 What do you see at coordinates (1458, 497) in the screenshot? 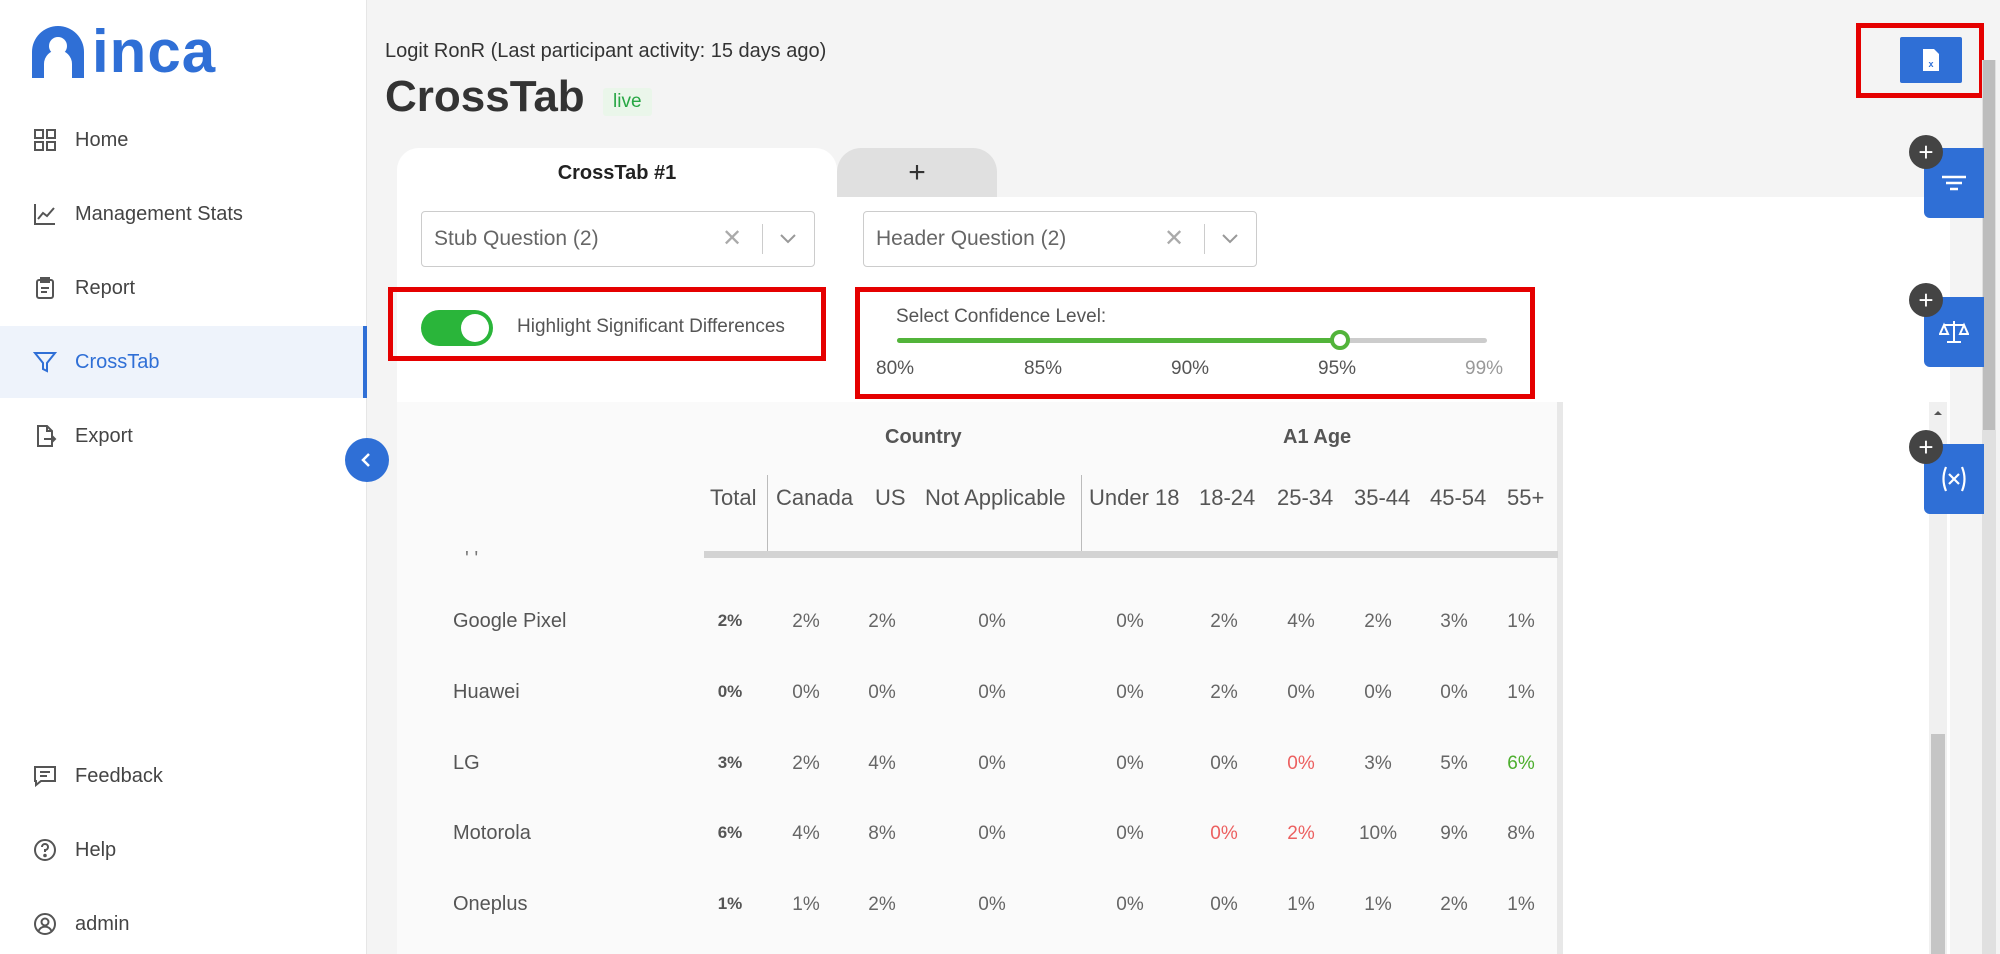
I see `column-header: 45-54` at bounding box center [1458, 497].